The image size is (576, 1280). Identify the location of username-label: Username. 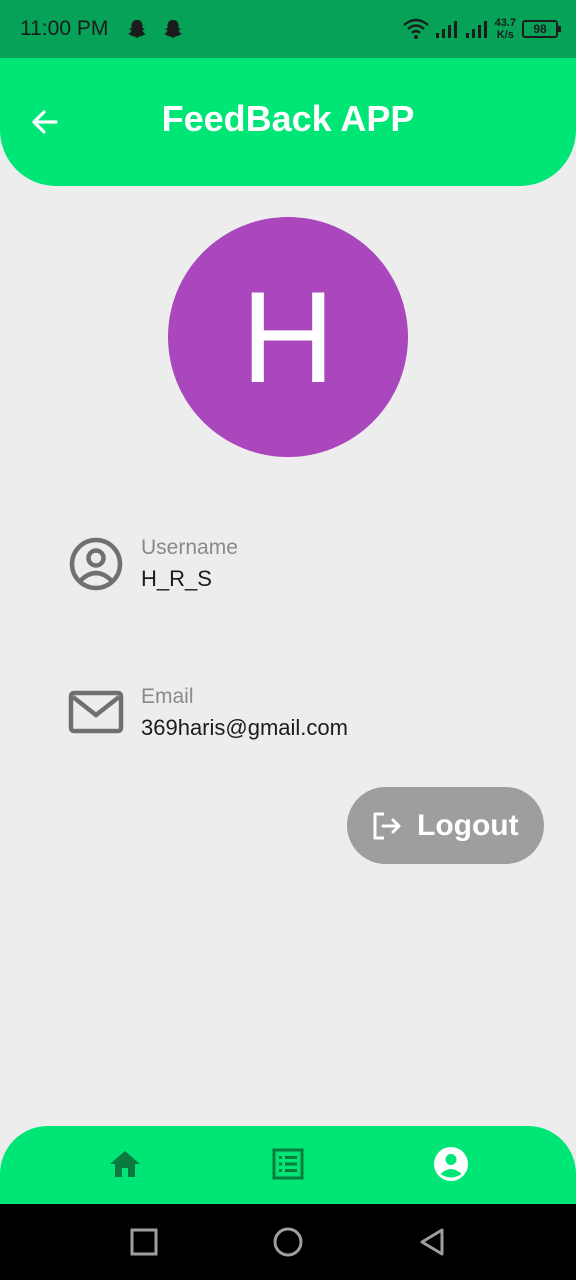
(189, 547).